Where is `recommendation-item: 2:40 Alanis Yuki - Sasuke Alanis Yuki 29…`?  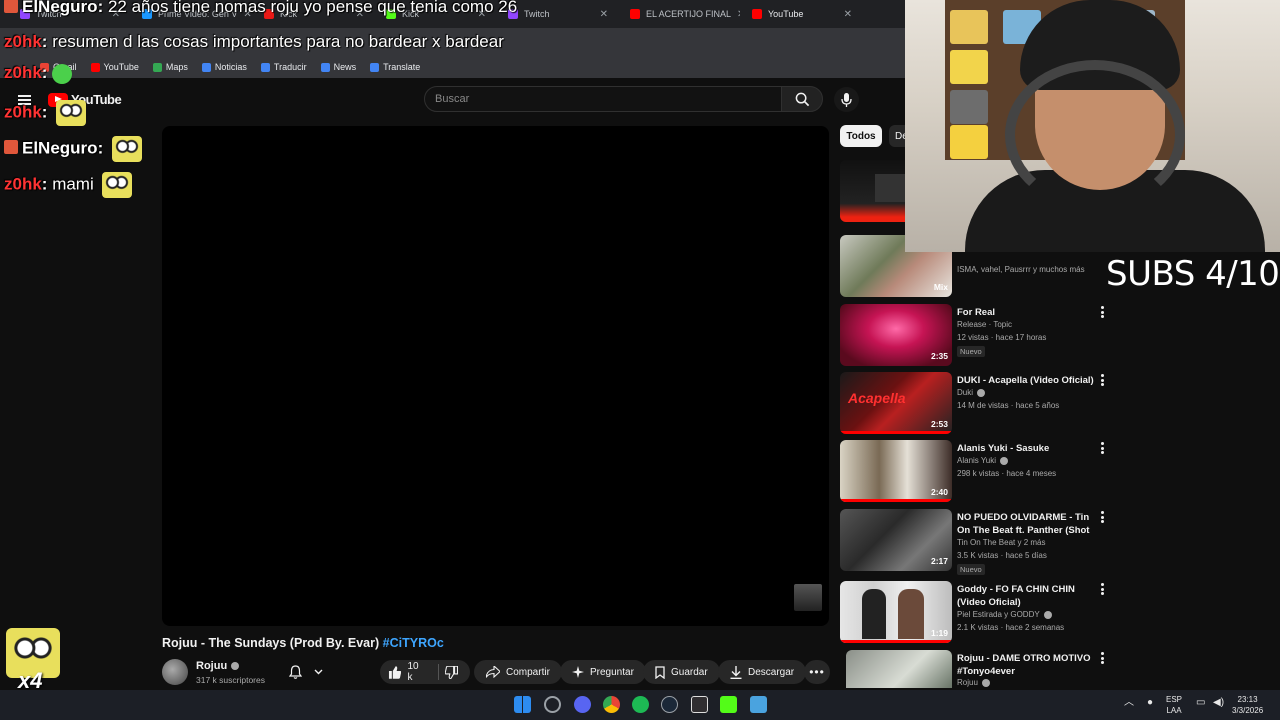 recommendation-item: 2:40 Alanis Yuki - Sasuke Alanis Yuki 29… is located at coordinates (975, 472).